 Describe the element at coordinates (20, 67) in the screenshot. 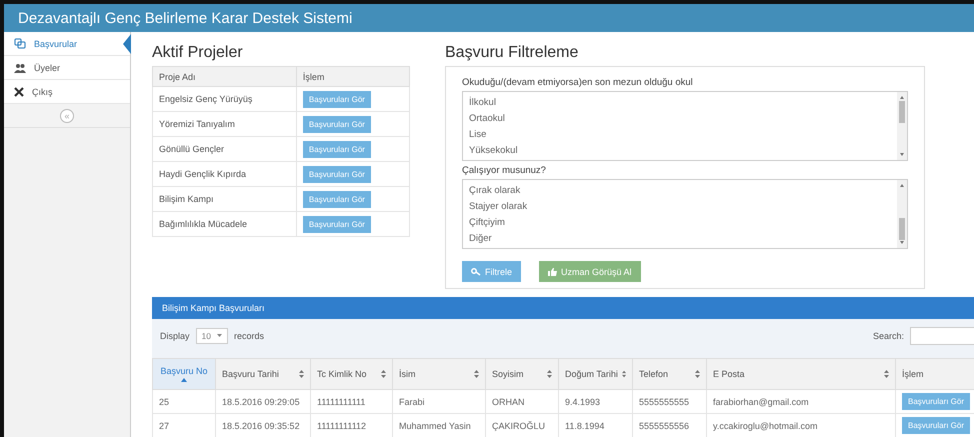

I see `users-icon` at that location.